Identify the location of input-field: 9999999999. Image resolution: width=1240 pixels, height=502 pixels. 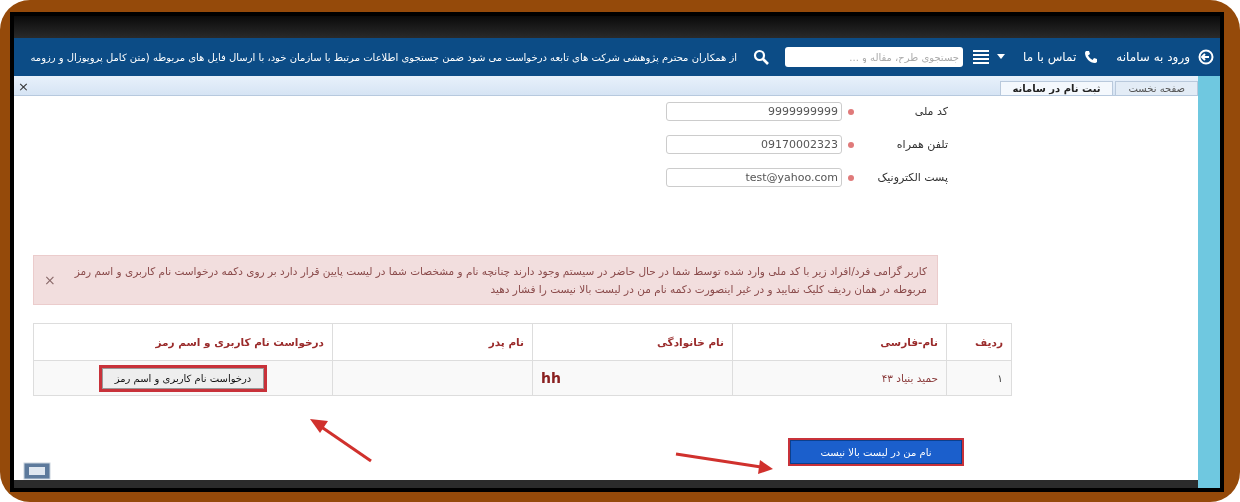
(754, 111).